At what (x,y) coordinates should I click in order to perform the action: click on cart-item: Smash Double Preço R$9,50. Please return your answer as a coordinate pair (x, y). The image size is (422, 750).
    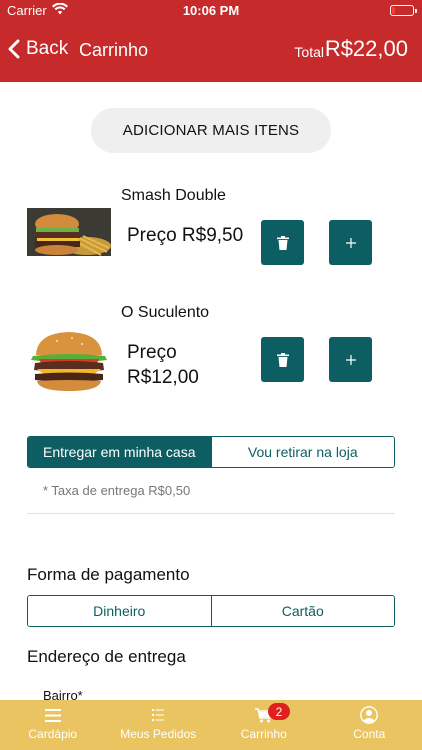
    Looking at the image, I should click on (211, 242).